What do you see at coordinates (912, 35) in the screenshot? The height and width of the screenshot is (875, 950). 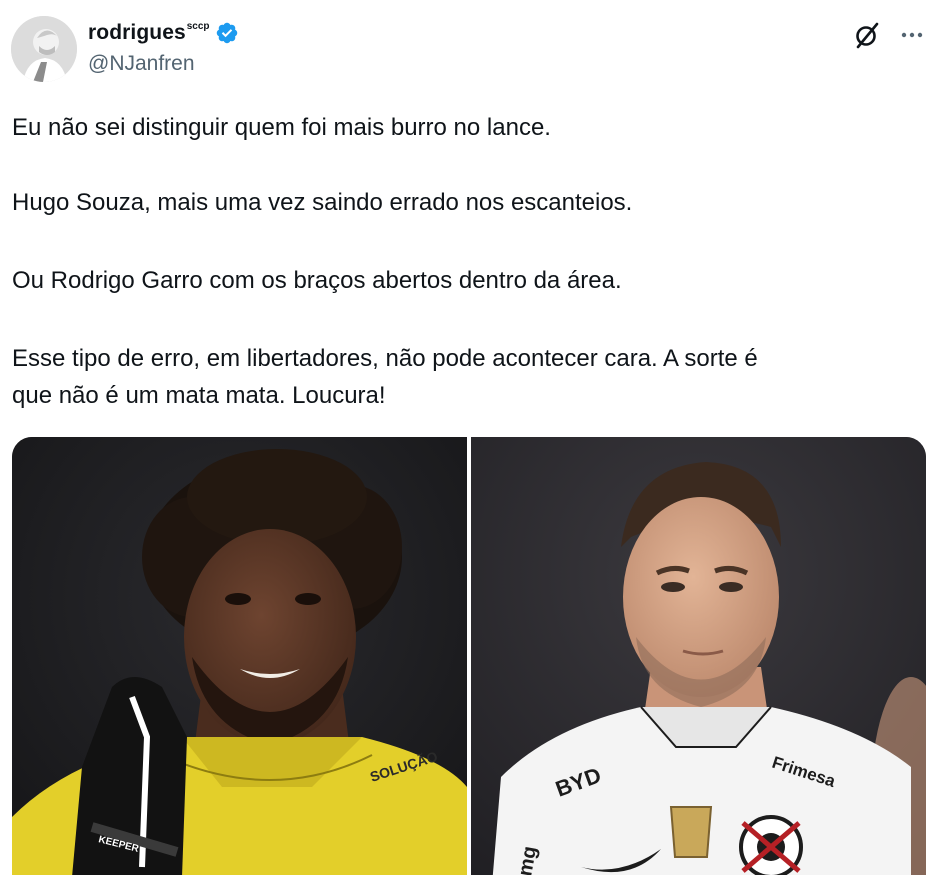 I see `more-options-icon` at bounding box center [912, 35].